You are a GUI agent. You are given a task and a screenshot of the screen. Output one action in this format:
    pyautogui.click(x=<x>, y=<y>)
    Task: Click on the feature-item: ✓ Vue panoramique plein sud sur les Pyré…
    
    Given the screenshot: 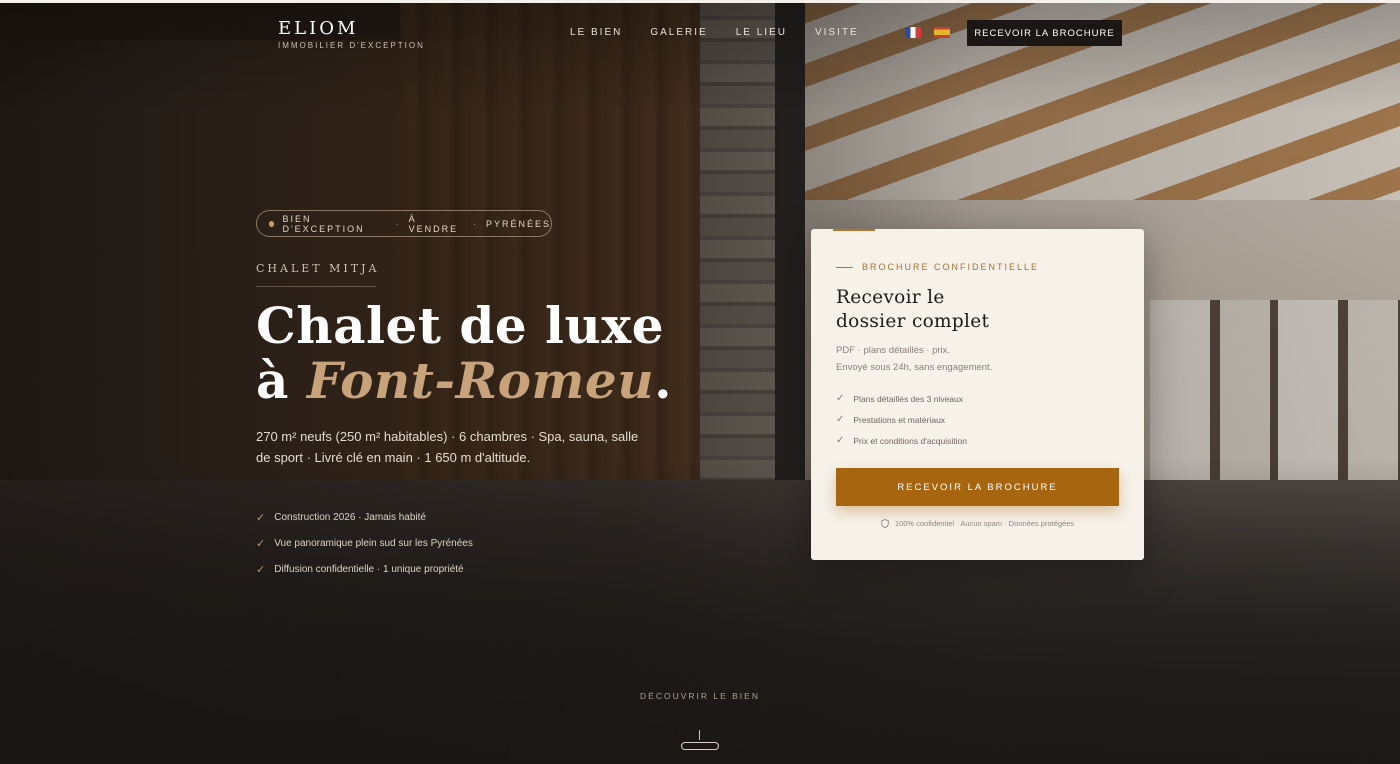 What is the action you would take?
    pyautogui.click(x=364, y=543)
    